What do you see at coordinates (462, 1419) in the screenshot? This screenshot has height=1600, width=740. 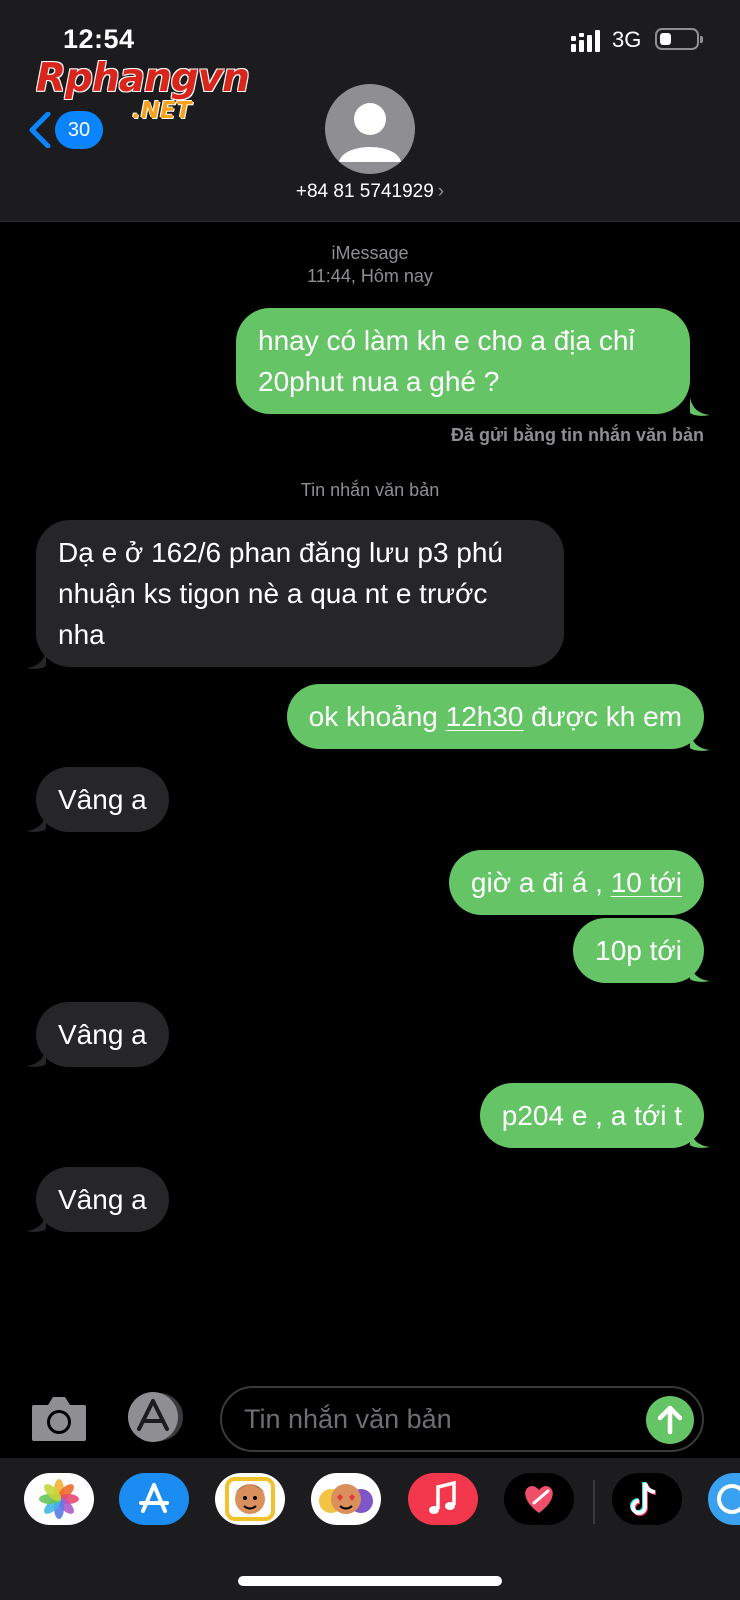 I see `message-input: Tin nhắn văn bản` at bounding box center [462, 1419].